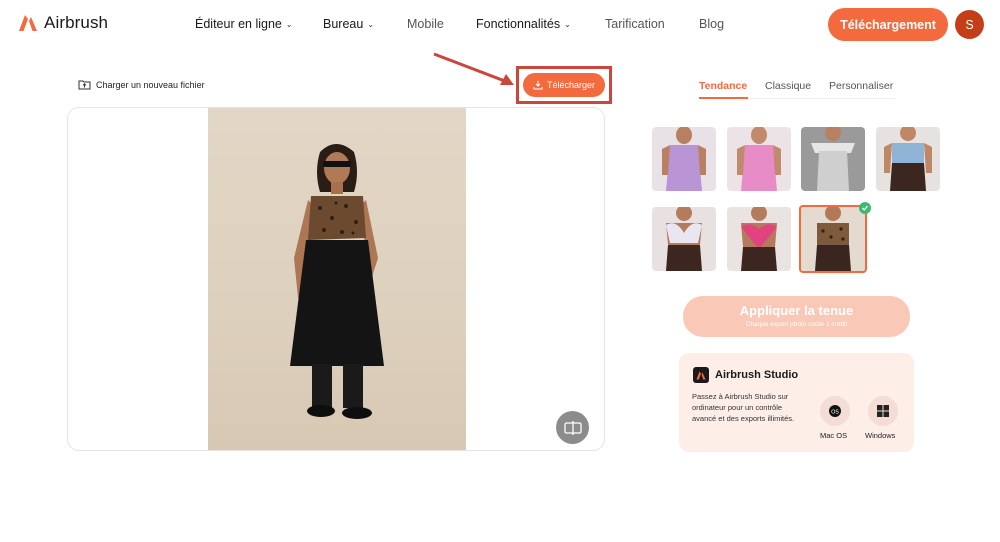 Image resolution: width=1000 pixels, height=542 pixels. I want to click on nav-item-mobile: Mobile, so click(425, 24).